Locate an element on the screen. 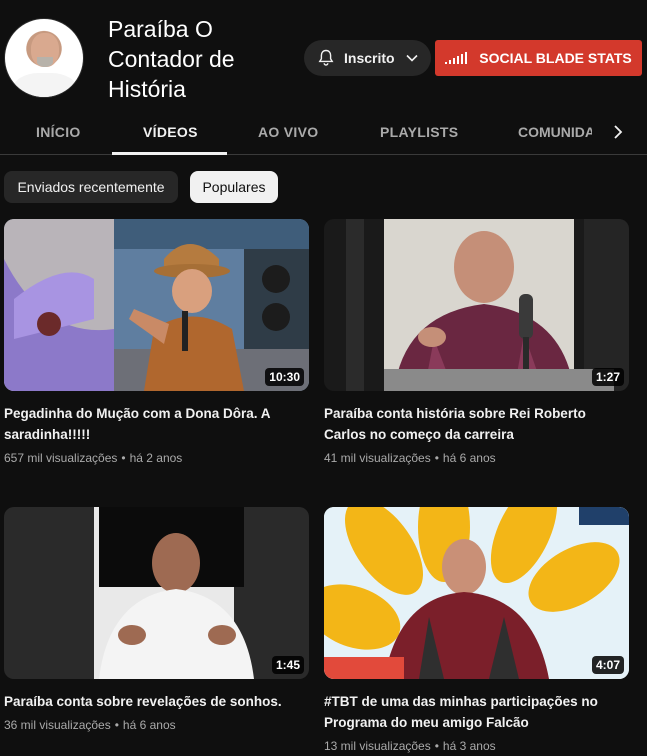  signal-bars-icon is located at coordinates (456, 58).